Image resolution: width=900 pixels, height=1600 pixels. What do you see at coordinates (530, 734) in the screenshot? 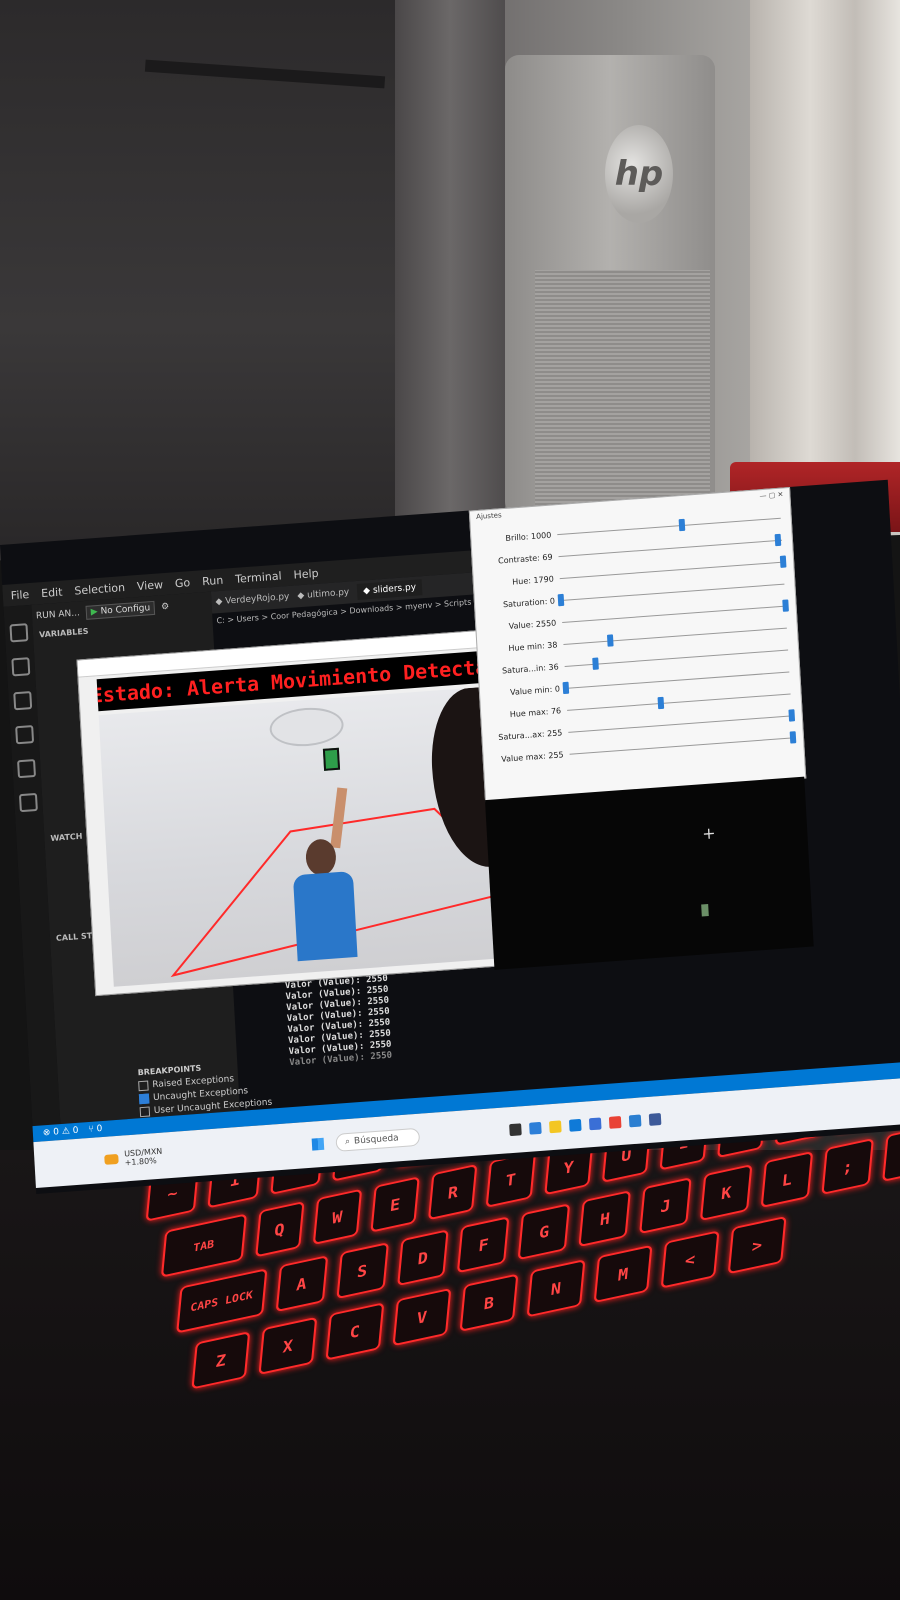
I see `trackbar-label: Satura...ax: 255` at bounding box center [530, 734].